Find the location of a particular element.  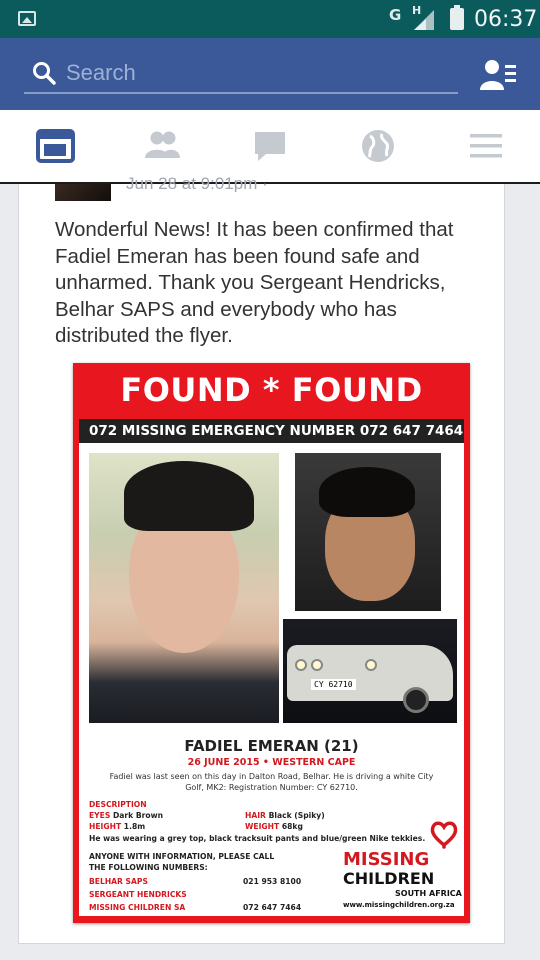

contact-number: 072 647 7464 is located at coordinates (272, 907).